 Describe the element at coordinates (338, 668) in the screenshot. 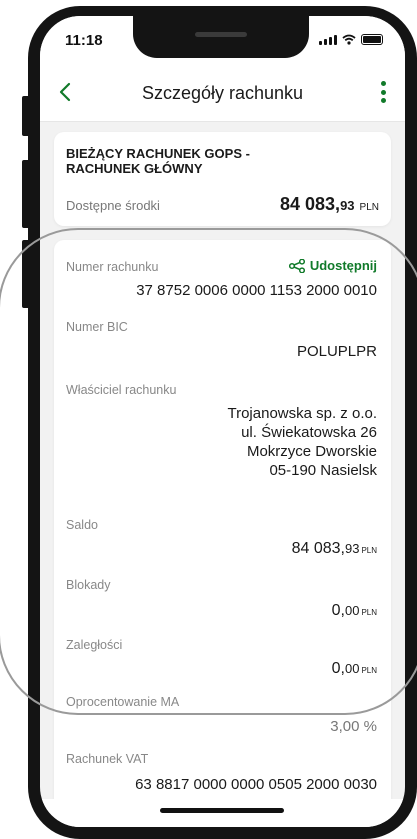

I see `arrears-int: 0,` at that location.